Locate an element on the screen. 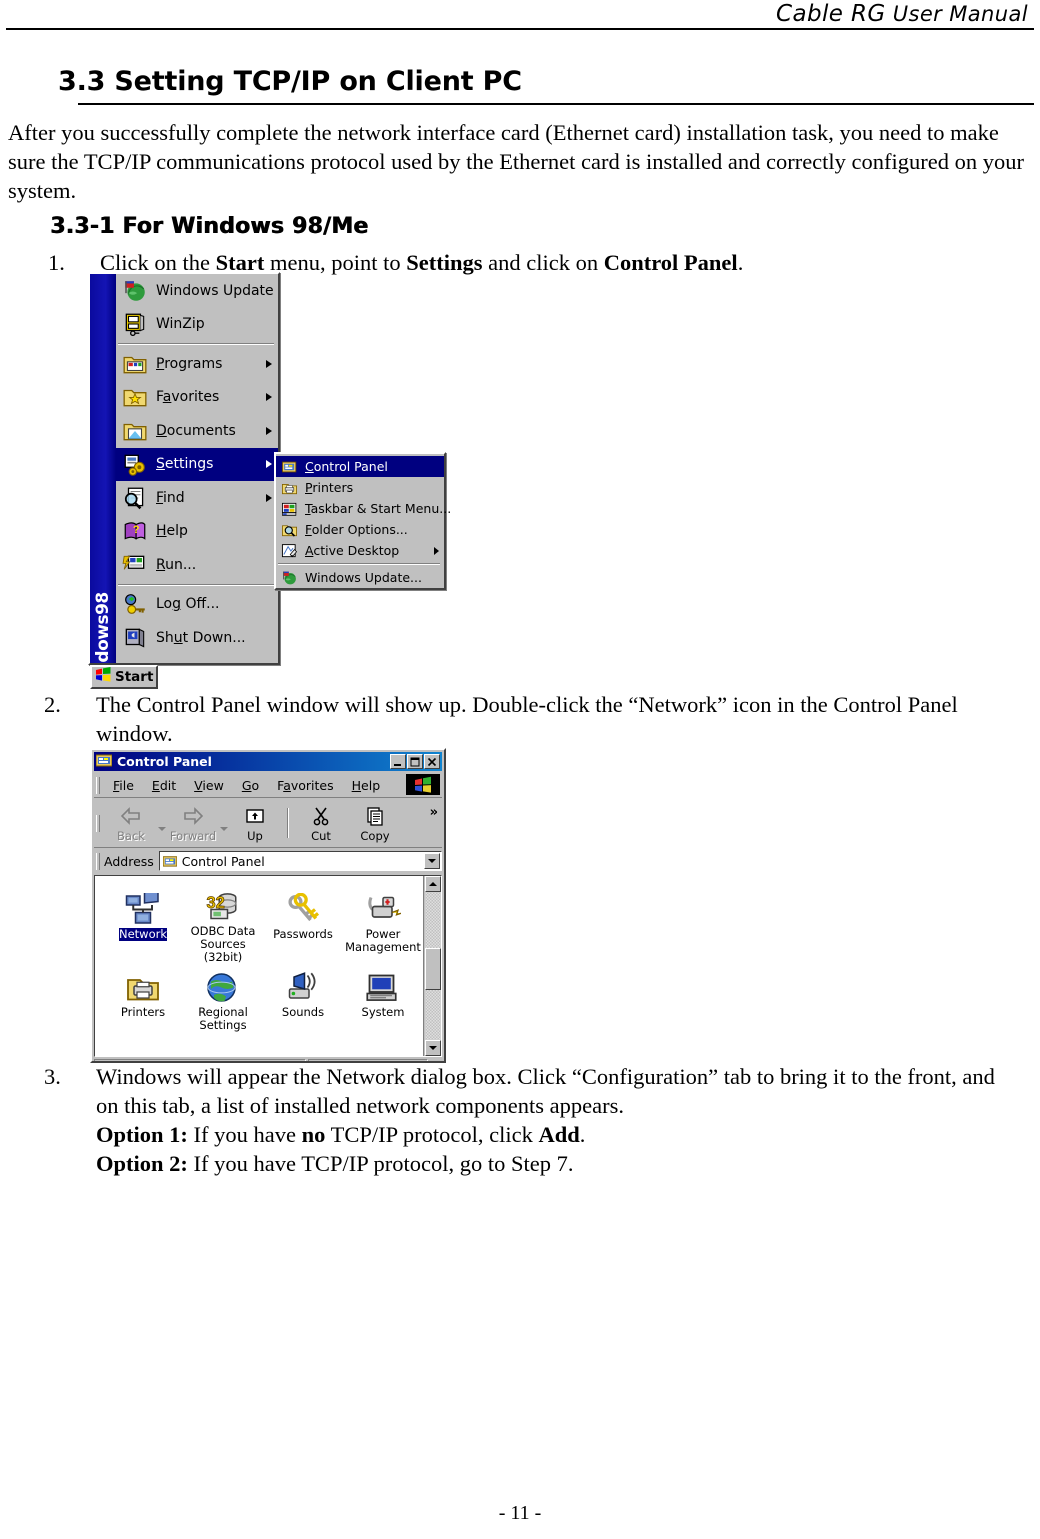 This screenshot has width=1040, height=1539. control-panel-item-label: Sounds is located at coordinates (303, 1012).